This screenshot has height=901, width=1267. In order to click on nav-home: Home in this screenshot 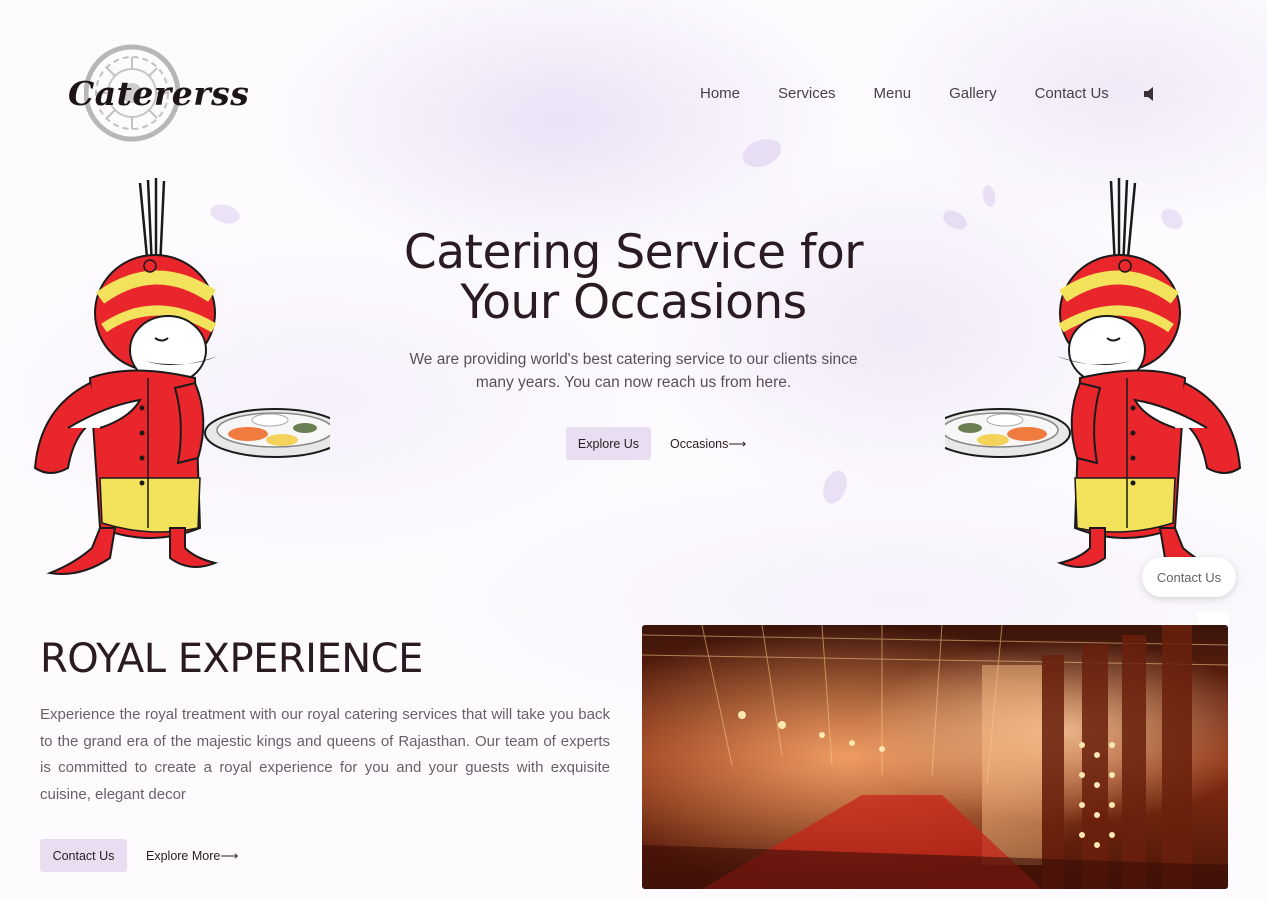, I will do `click(720, 93)`.